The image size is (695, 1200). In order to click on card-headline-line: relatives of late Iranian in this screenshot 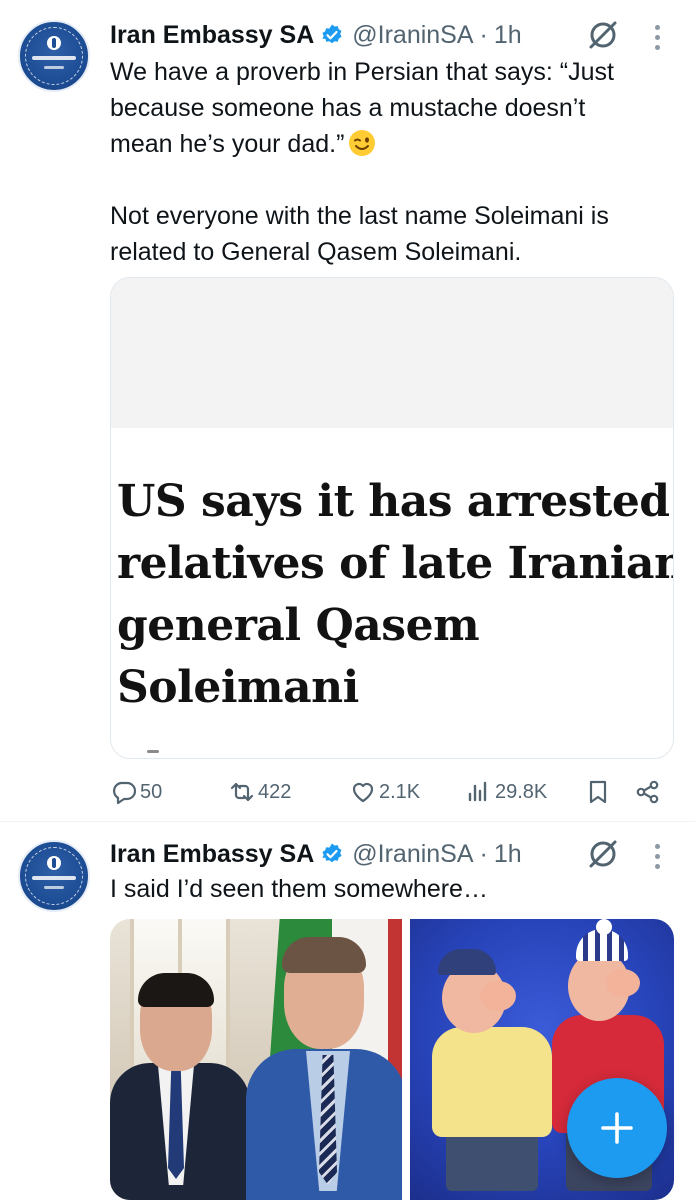, I will do `click(395, 563)`.